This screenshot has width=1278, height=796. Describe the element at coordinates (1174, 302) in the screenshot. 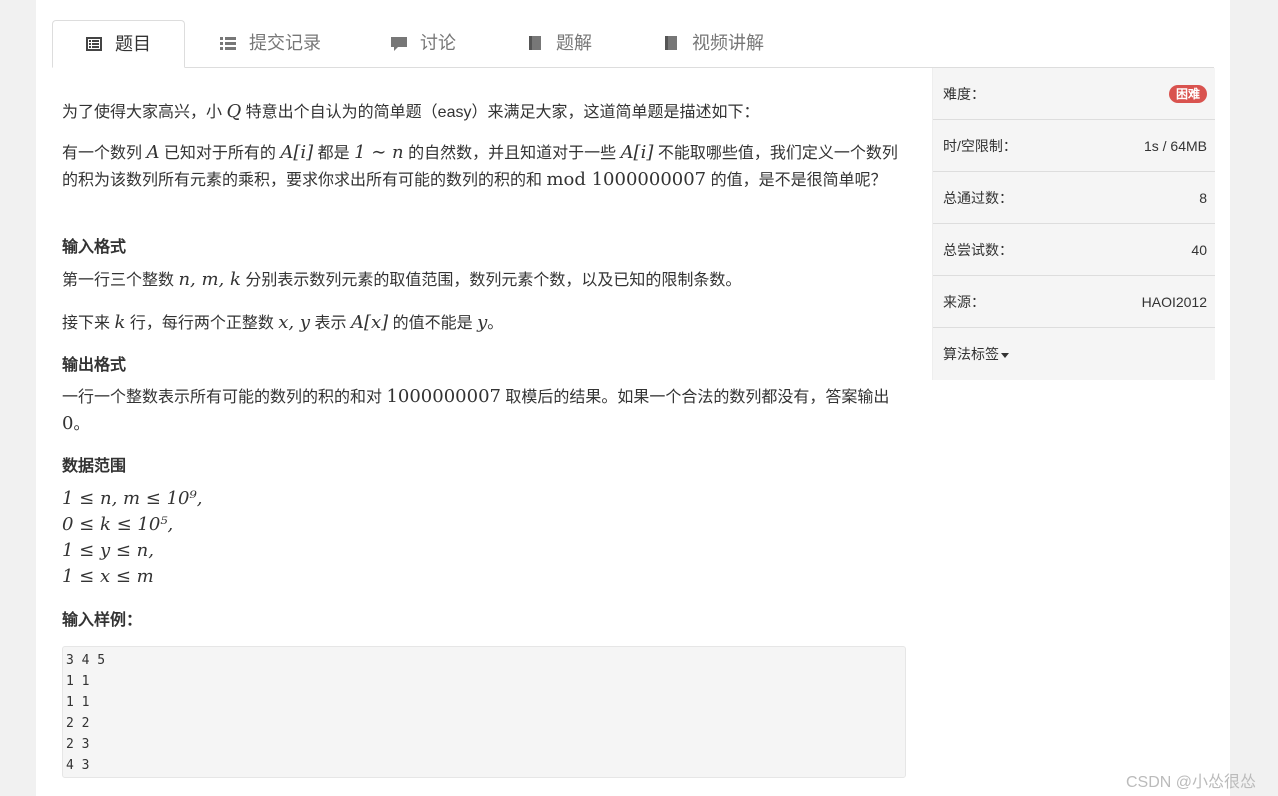

I see `source-value: HAOI2012` at that location.